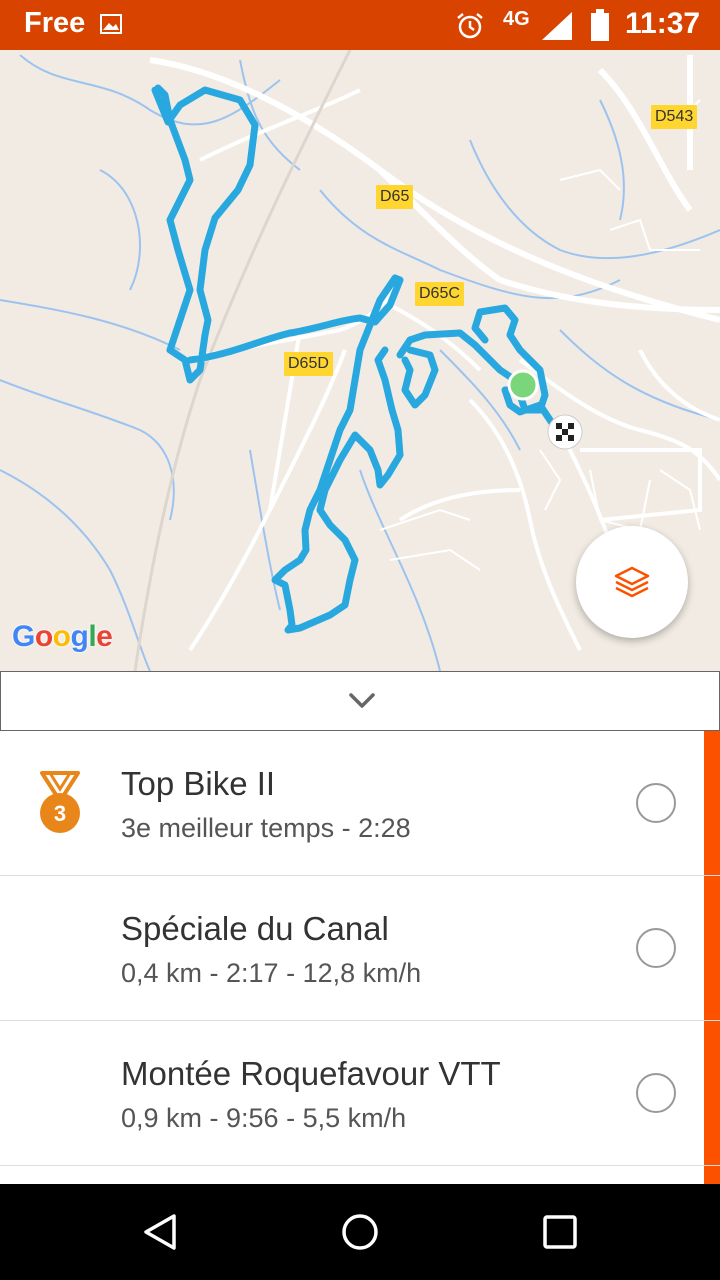 Image resolution: width=720 pixels, height=1280 pixels. I want to click on battery-icon, so click(600, 25).